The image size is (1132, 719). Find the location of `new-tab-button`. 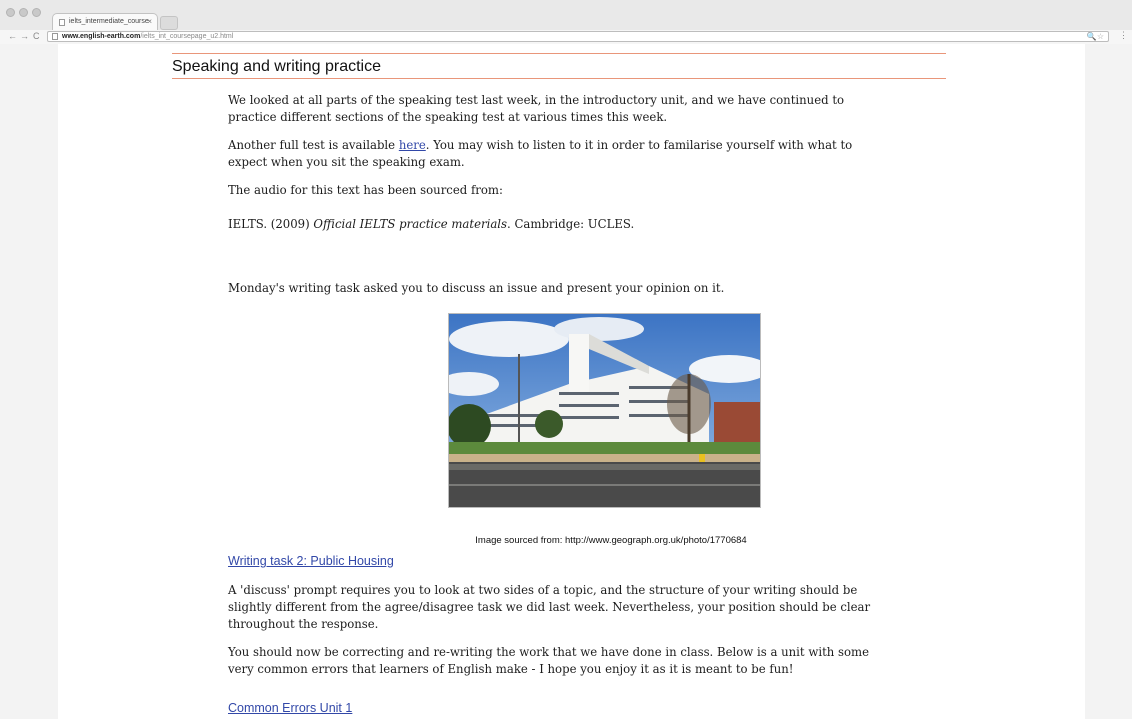

new-tab-button is located at coordinates (169, 23).